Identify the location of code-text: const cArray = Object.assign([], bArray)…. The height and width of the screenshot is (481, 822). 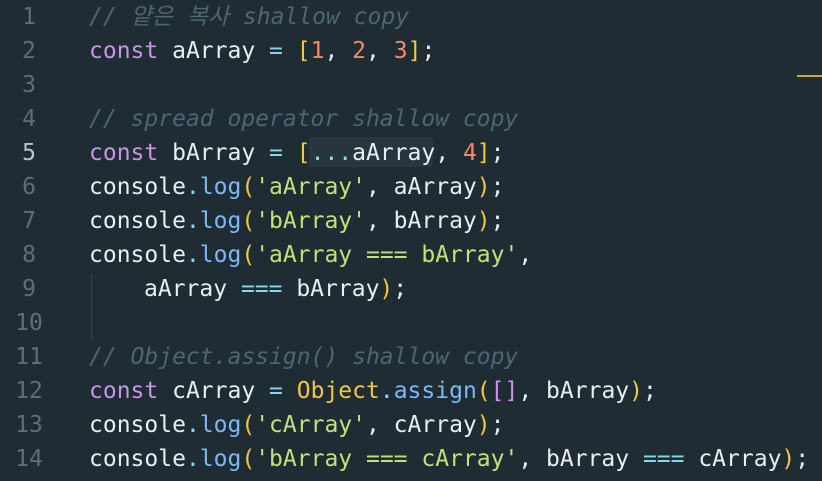
(373, 391).